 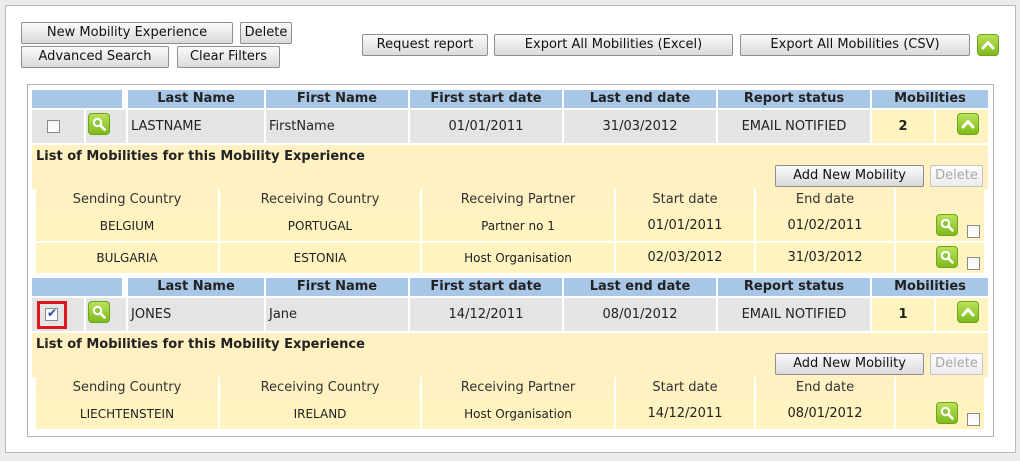 What do you see at coordinates (320, 226) in the screenshot?
I see `receiving-country-cell: PORTUGAL` at bounding box center [320, 226].